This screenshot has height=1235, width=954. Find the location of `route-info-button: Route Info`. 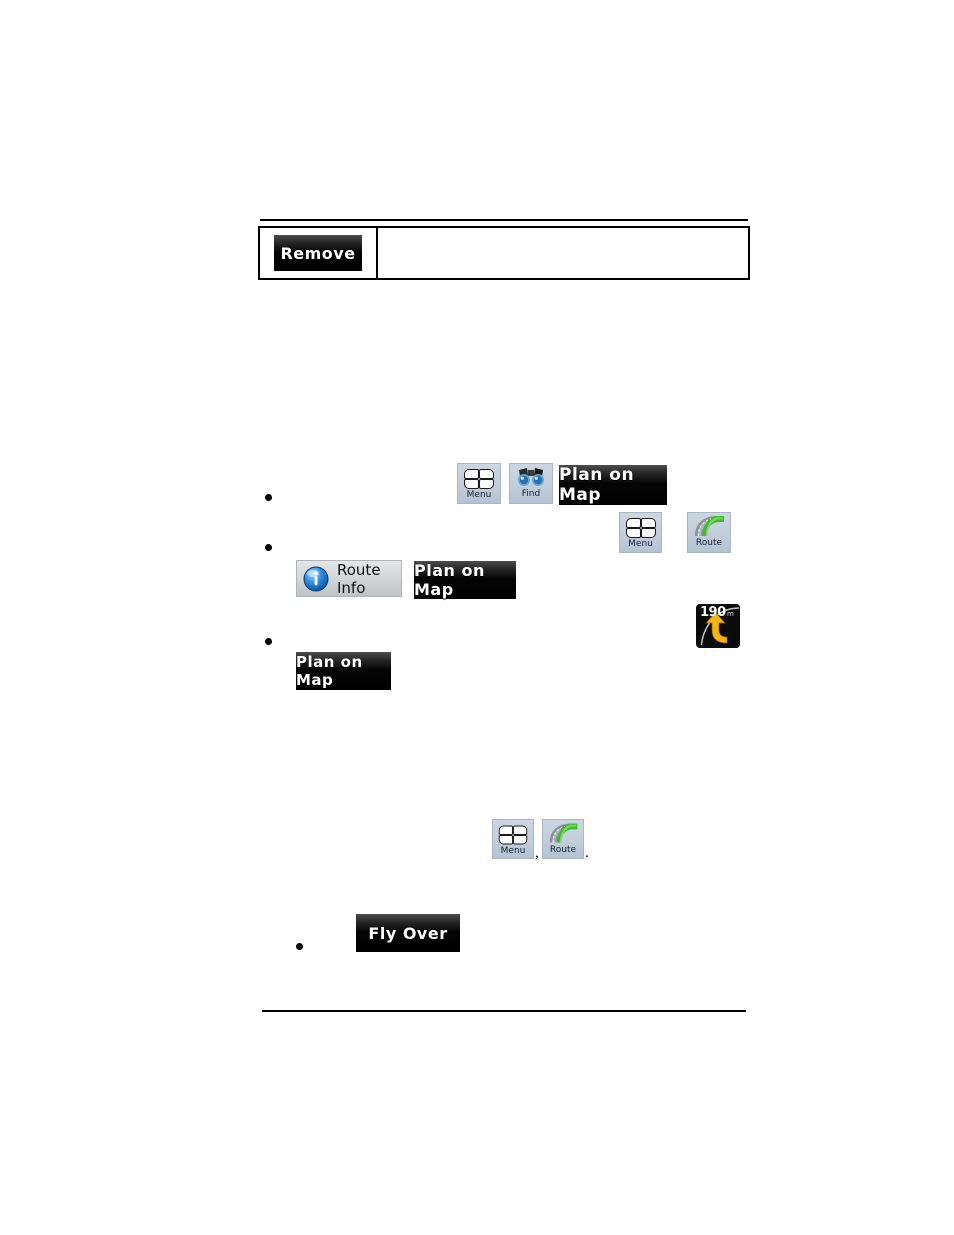

route-info-button: Route Info is located at coordinates (349, 578).